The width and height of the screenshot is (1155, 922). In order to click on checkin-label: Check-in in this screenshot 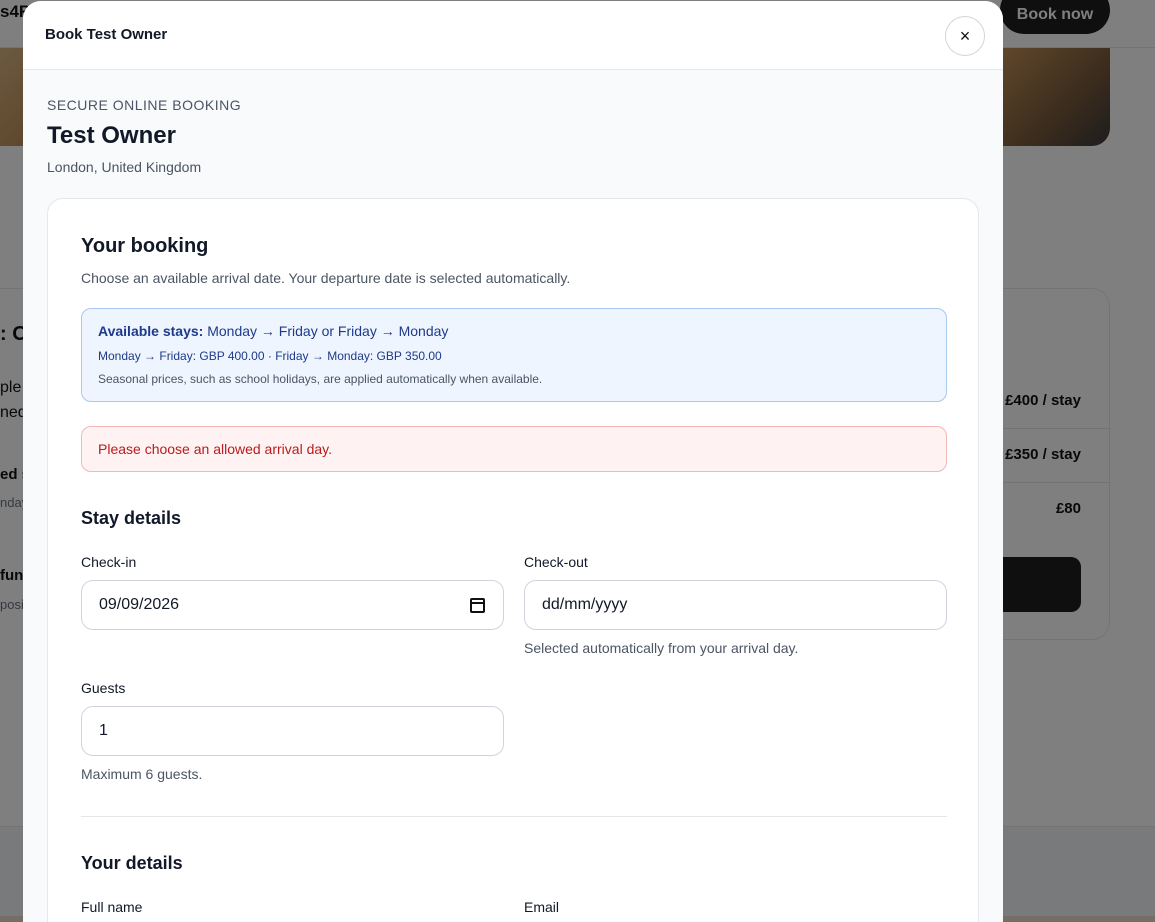, I will do `click(109, 562)`.